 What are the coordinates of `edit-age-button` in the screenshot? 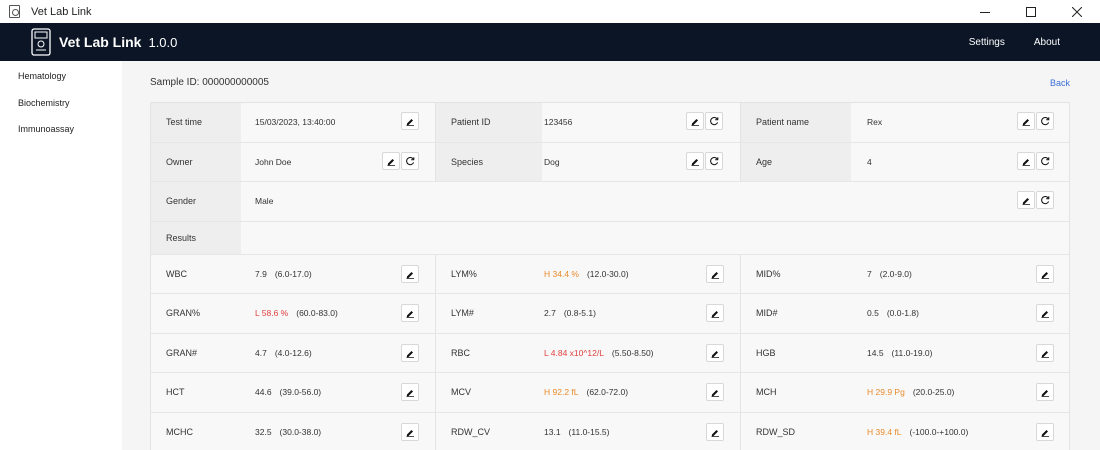 It's located at (1026, 160).